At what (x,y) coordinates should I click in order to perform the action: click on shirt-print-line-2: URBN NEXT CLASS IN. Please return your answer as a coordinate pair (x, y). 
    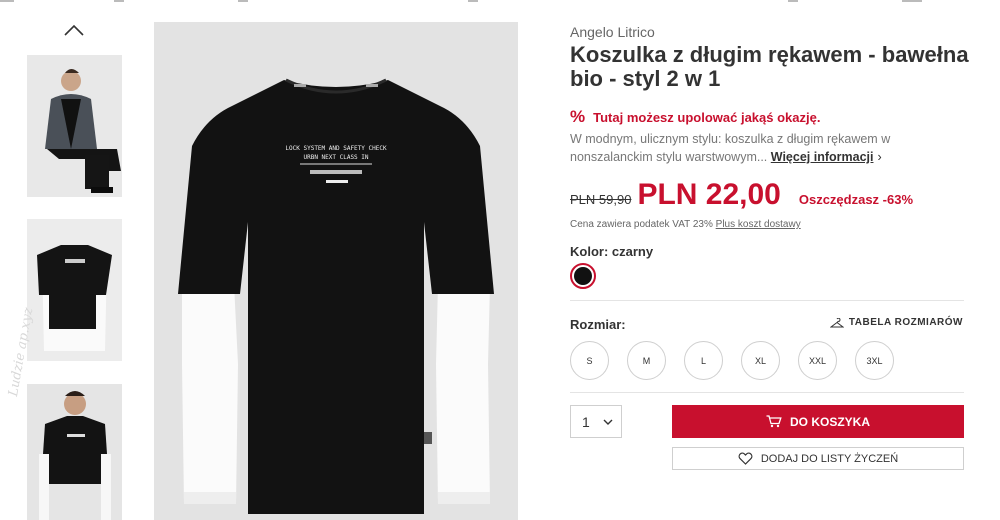
    Looking at the image, I should click on (335, 157).